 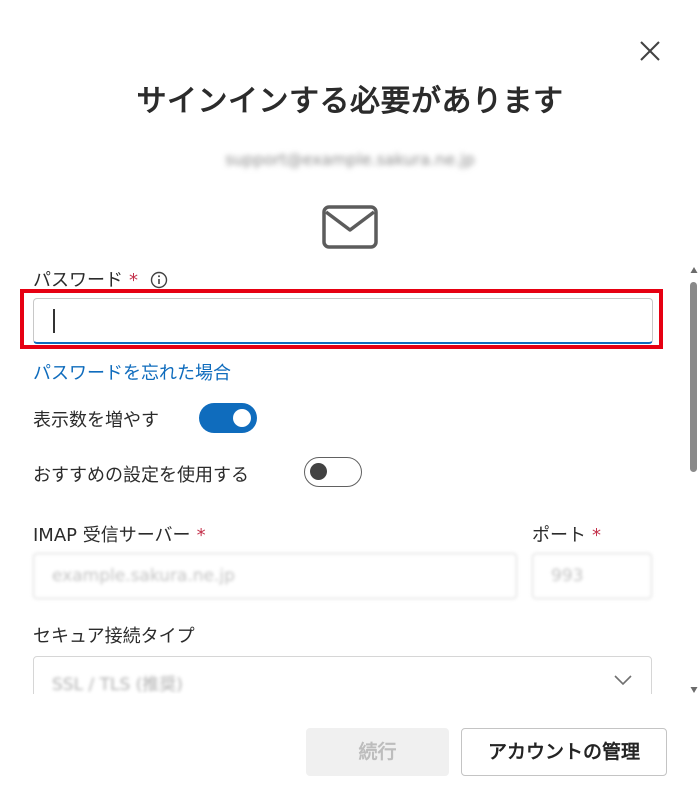 I want to click on select-value: SSL / TLS (推奨), so click(x=117, y=684).